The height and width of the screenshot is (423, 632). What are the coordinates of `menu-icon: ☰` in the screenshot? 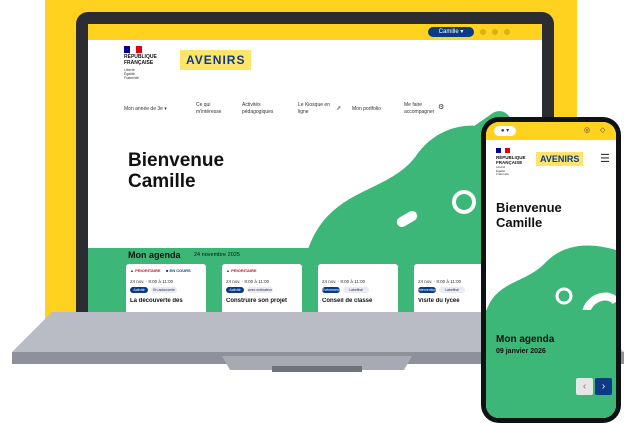 It's located at (605, 158).